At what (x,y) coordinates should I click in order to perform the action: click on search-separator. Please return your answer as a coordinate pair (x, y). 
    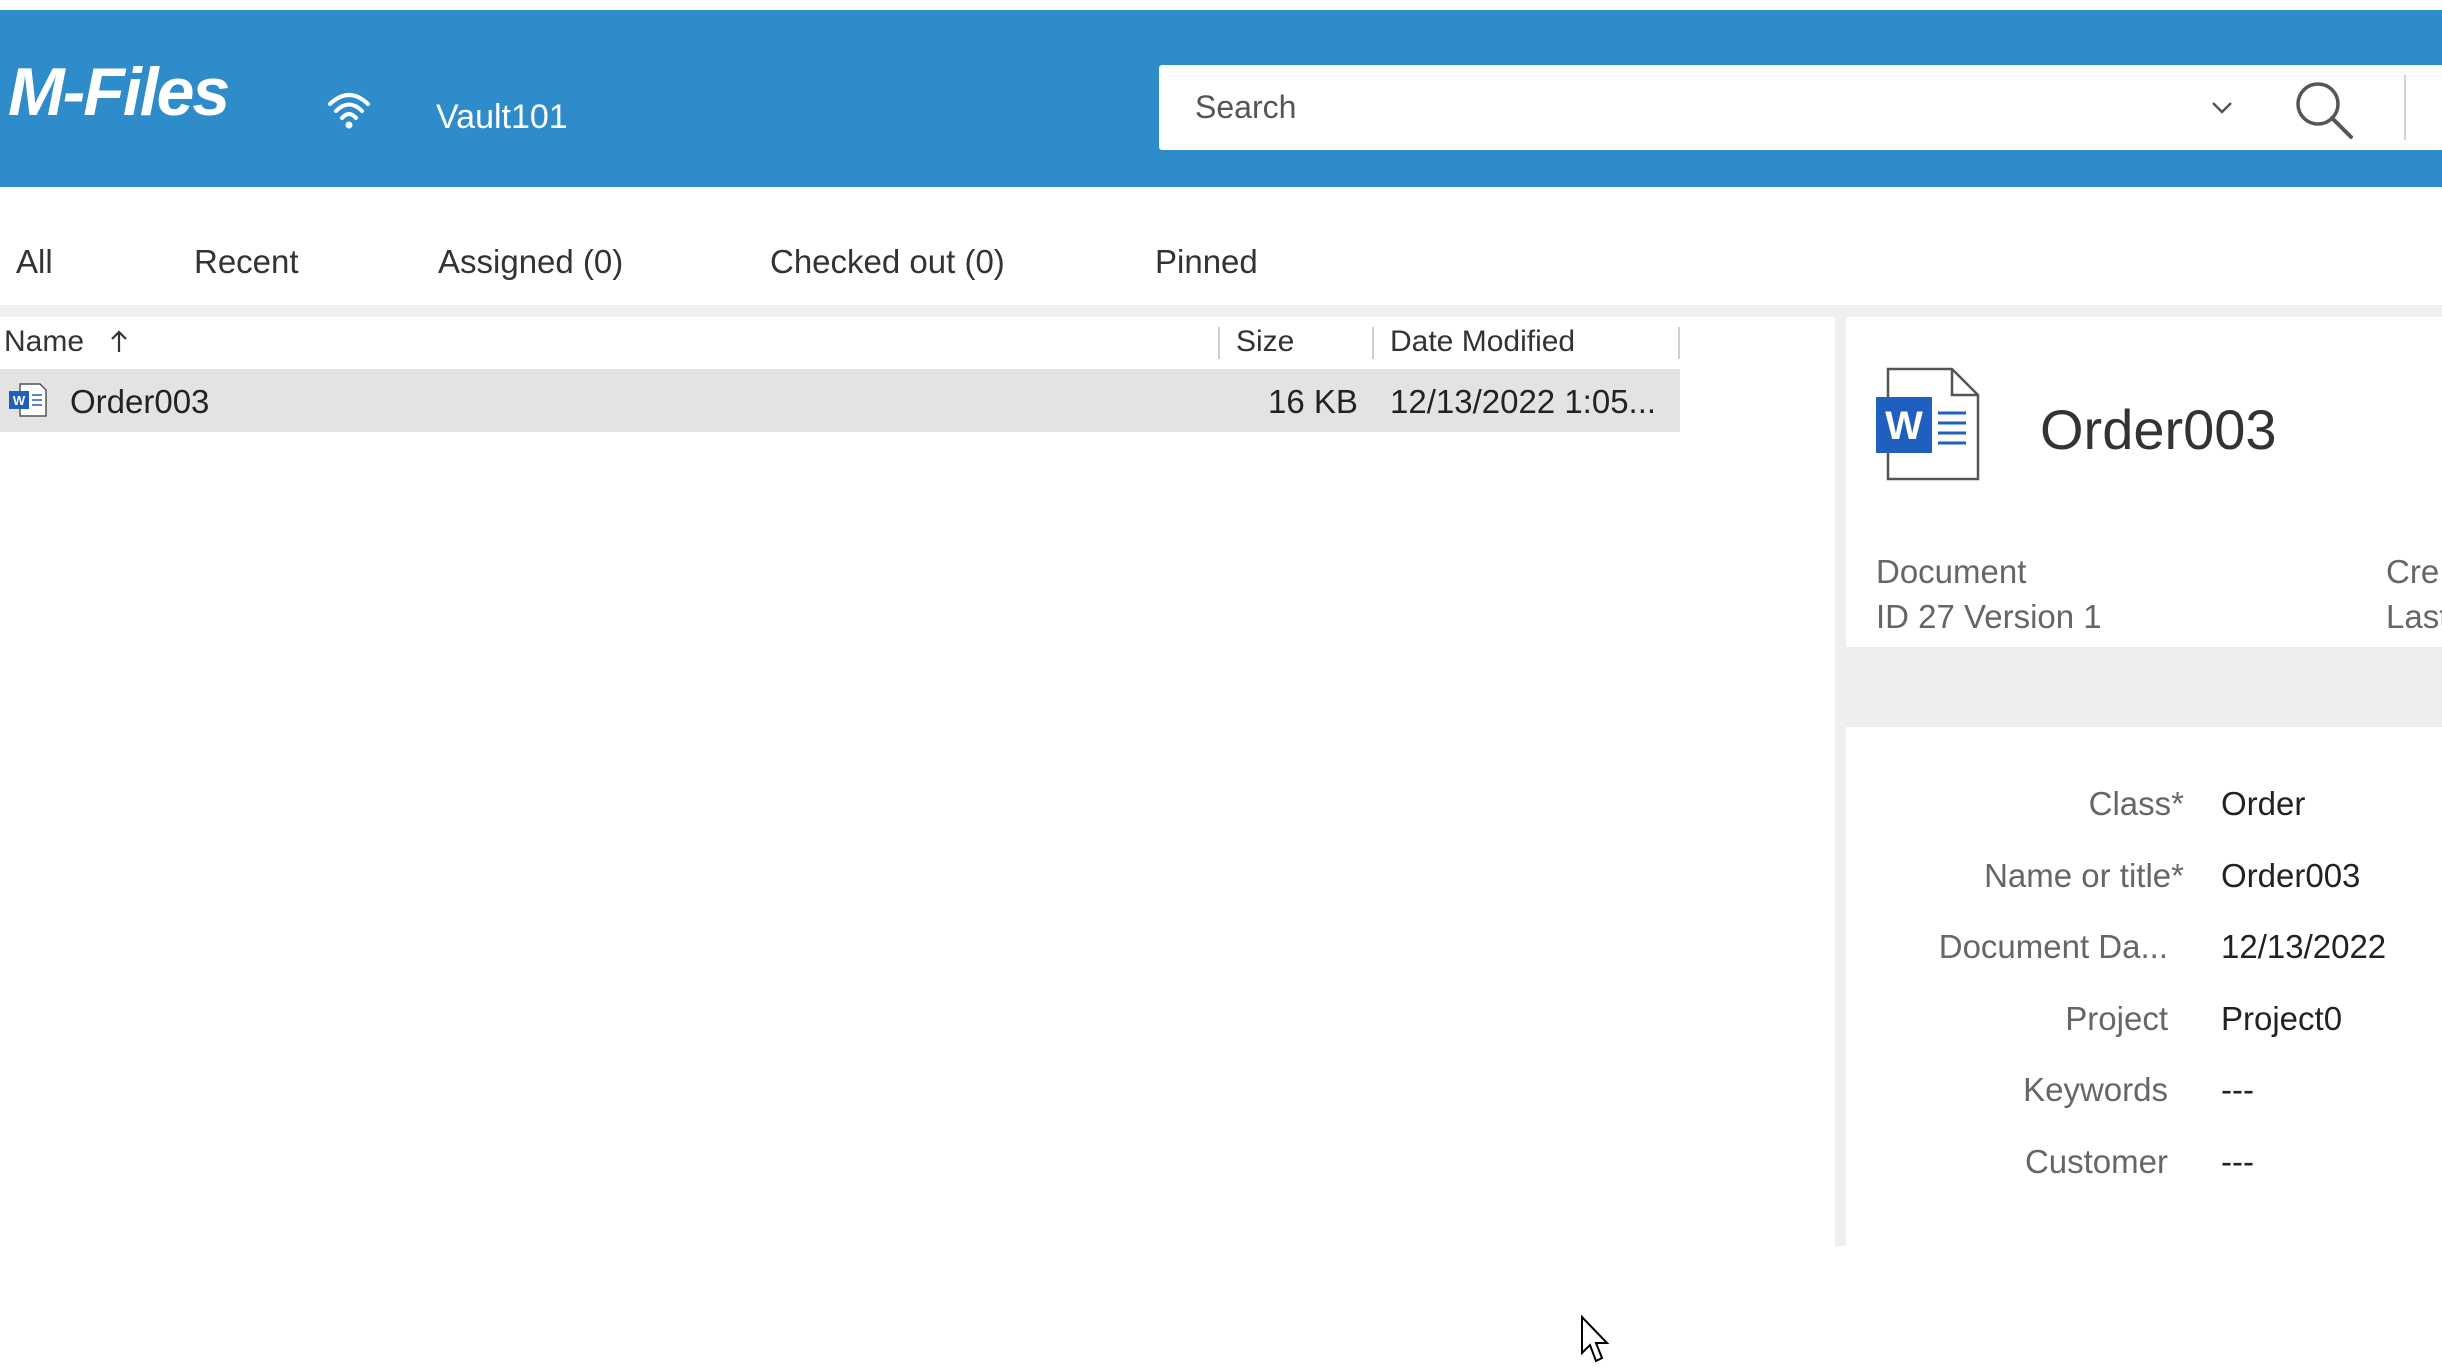
    Looking at the image, I should click on (2405, 107).